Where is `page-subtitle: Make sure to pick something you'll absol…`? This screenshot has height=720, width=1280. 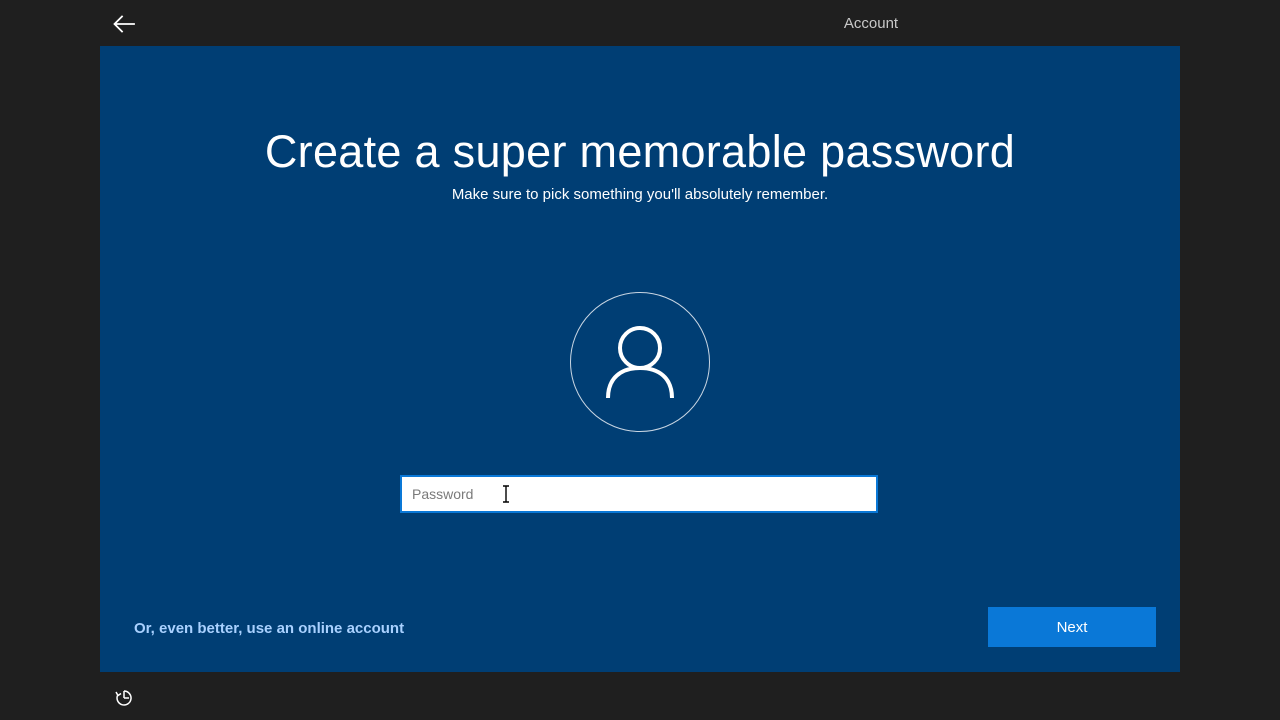 page-subtitle: Make sure to pick something you'll absol… is located at coordinates (640, 194).